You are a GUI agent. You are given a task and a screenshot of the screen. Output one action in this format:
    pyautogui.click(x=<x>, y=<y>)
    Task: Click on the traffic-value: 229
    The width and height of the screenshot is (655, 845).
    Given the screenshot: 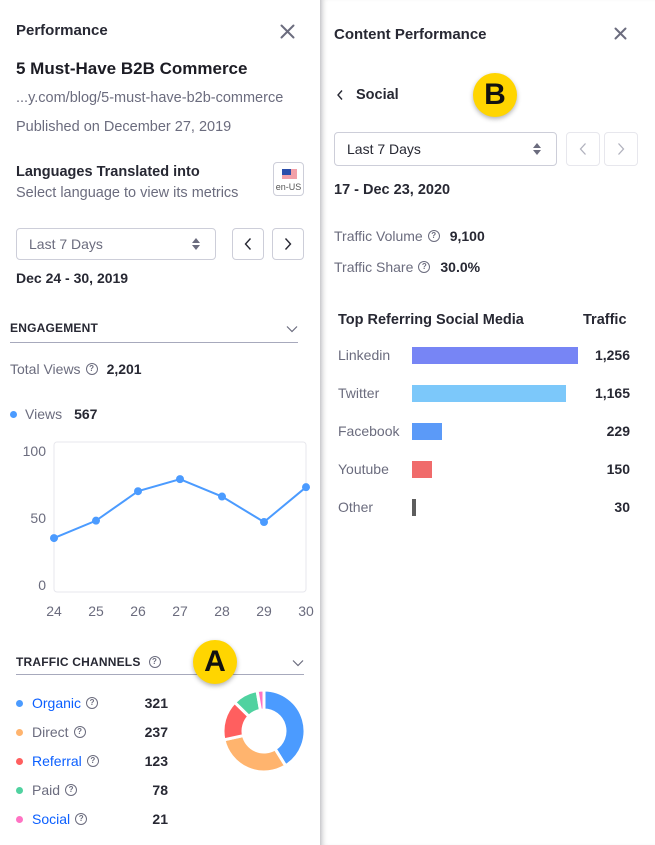 What is the action you would take?
    pyautogui.click(x=618, y=431)
    